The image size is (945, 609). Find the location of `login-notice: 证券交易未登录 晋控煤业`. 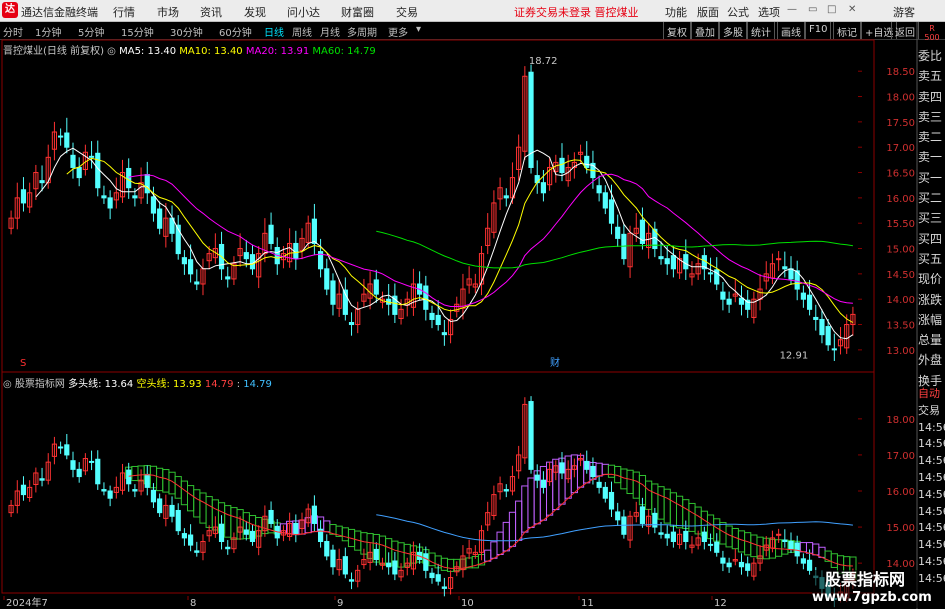

login-notice: 证券交易未登录 晋控煤业 is located at coordinates (576, 12).